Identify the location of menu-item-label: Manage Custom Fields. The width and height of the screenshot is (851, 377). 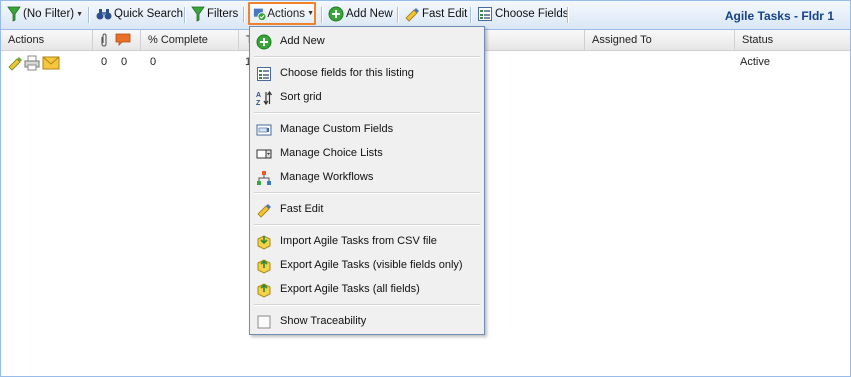
(337, 129).